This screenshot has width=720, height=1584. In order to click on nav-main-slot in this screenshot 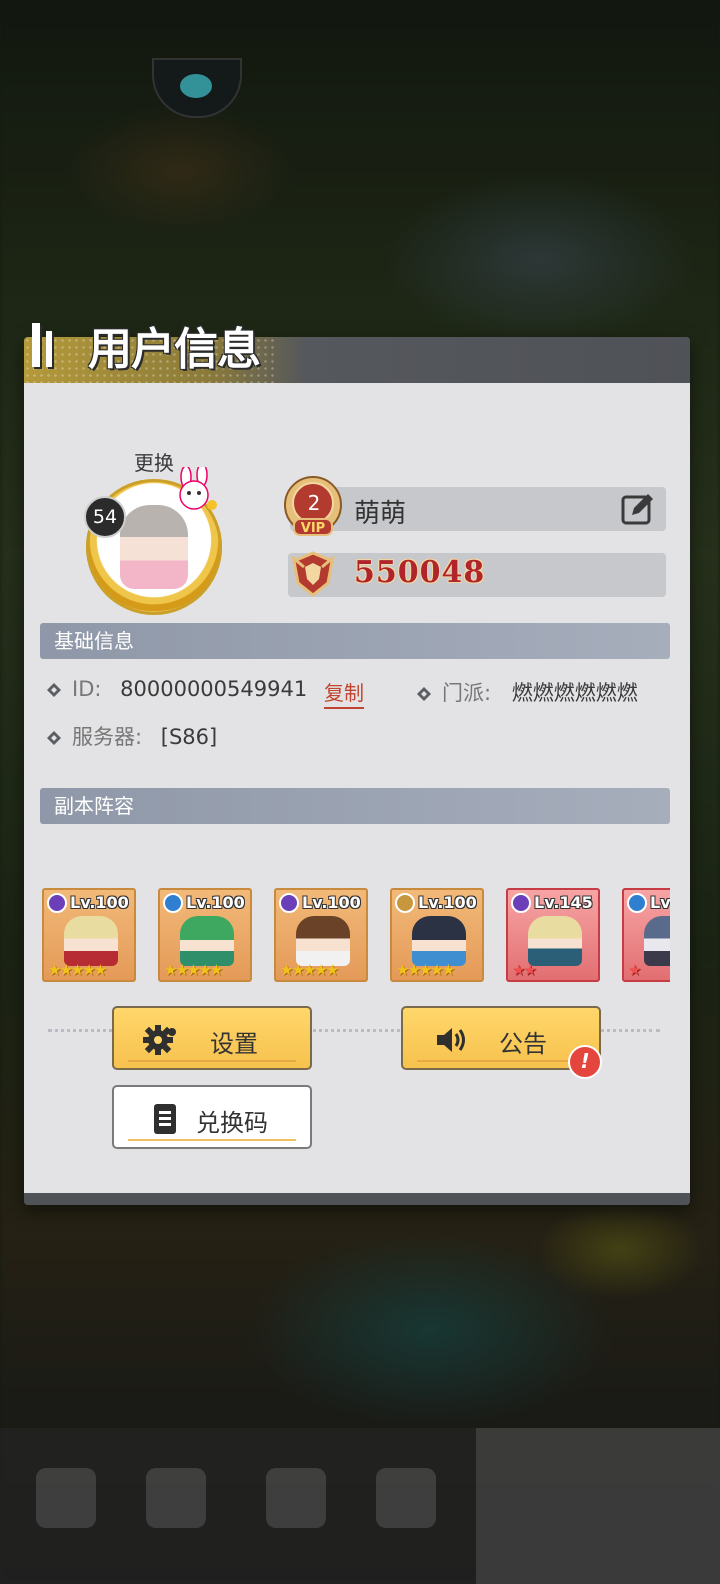, I will do `click(598, 1506)`.